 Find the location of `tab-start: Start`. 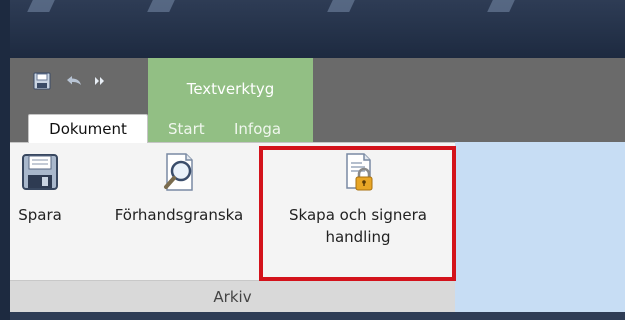

tab-start: Start is located at coordinates (186, 128).